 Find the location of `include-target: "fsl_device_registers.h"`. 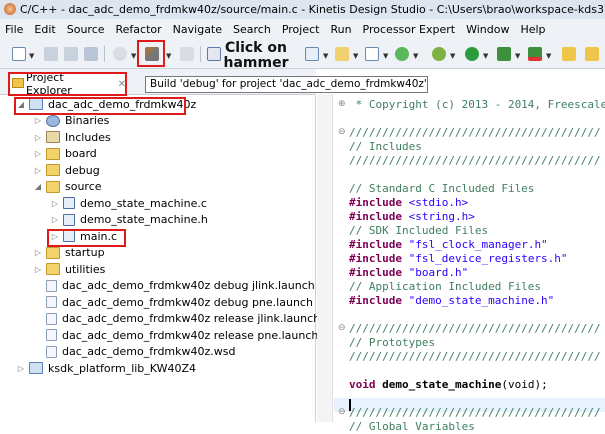

include-target: "fsl_device_registers.h" is located at coordinates (488, 258).